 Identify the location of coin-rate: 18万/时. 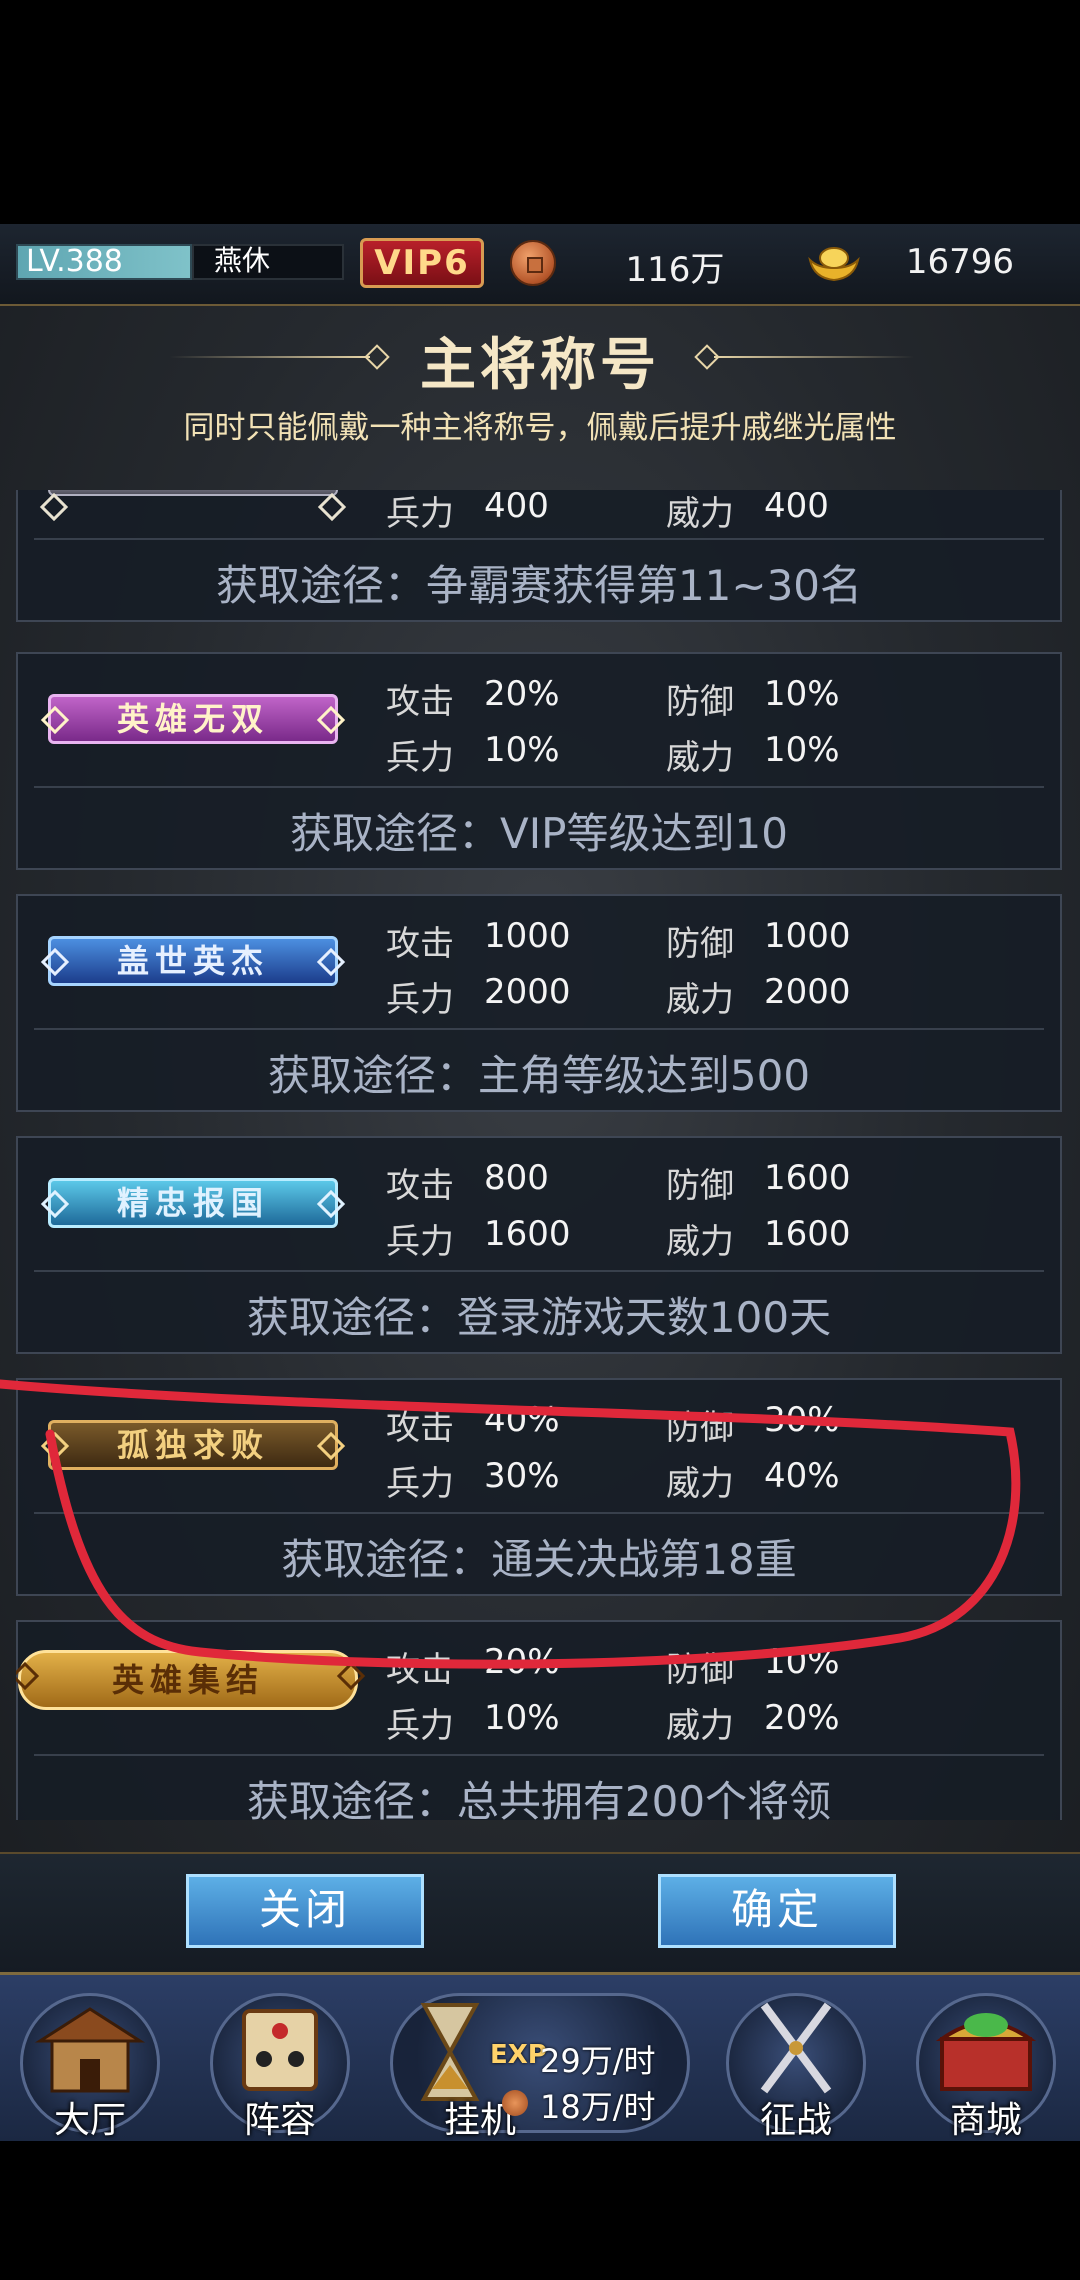
(598, 2107).